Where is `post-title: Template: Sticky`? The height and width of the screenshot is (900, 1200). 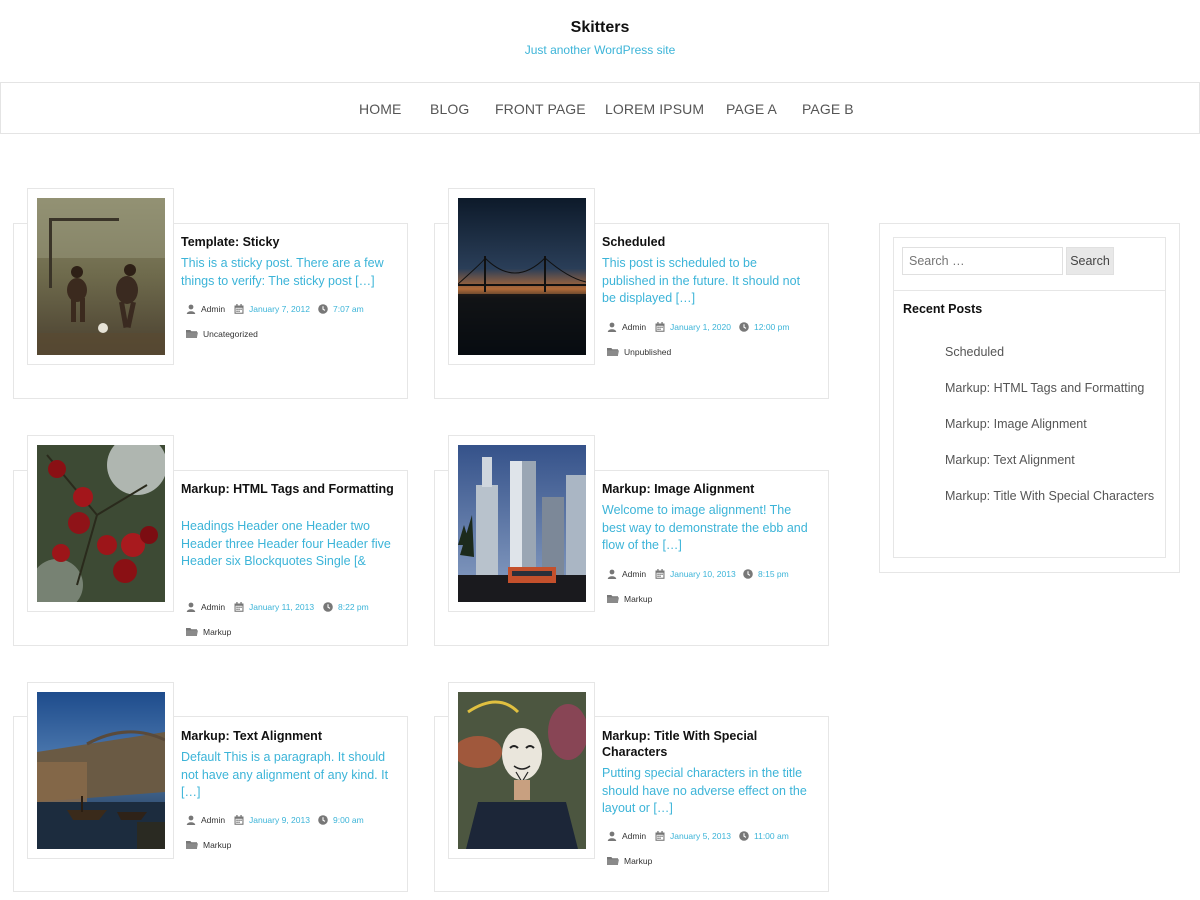
post-title: Template: Sticky is located at coordinates (288, 242).